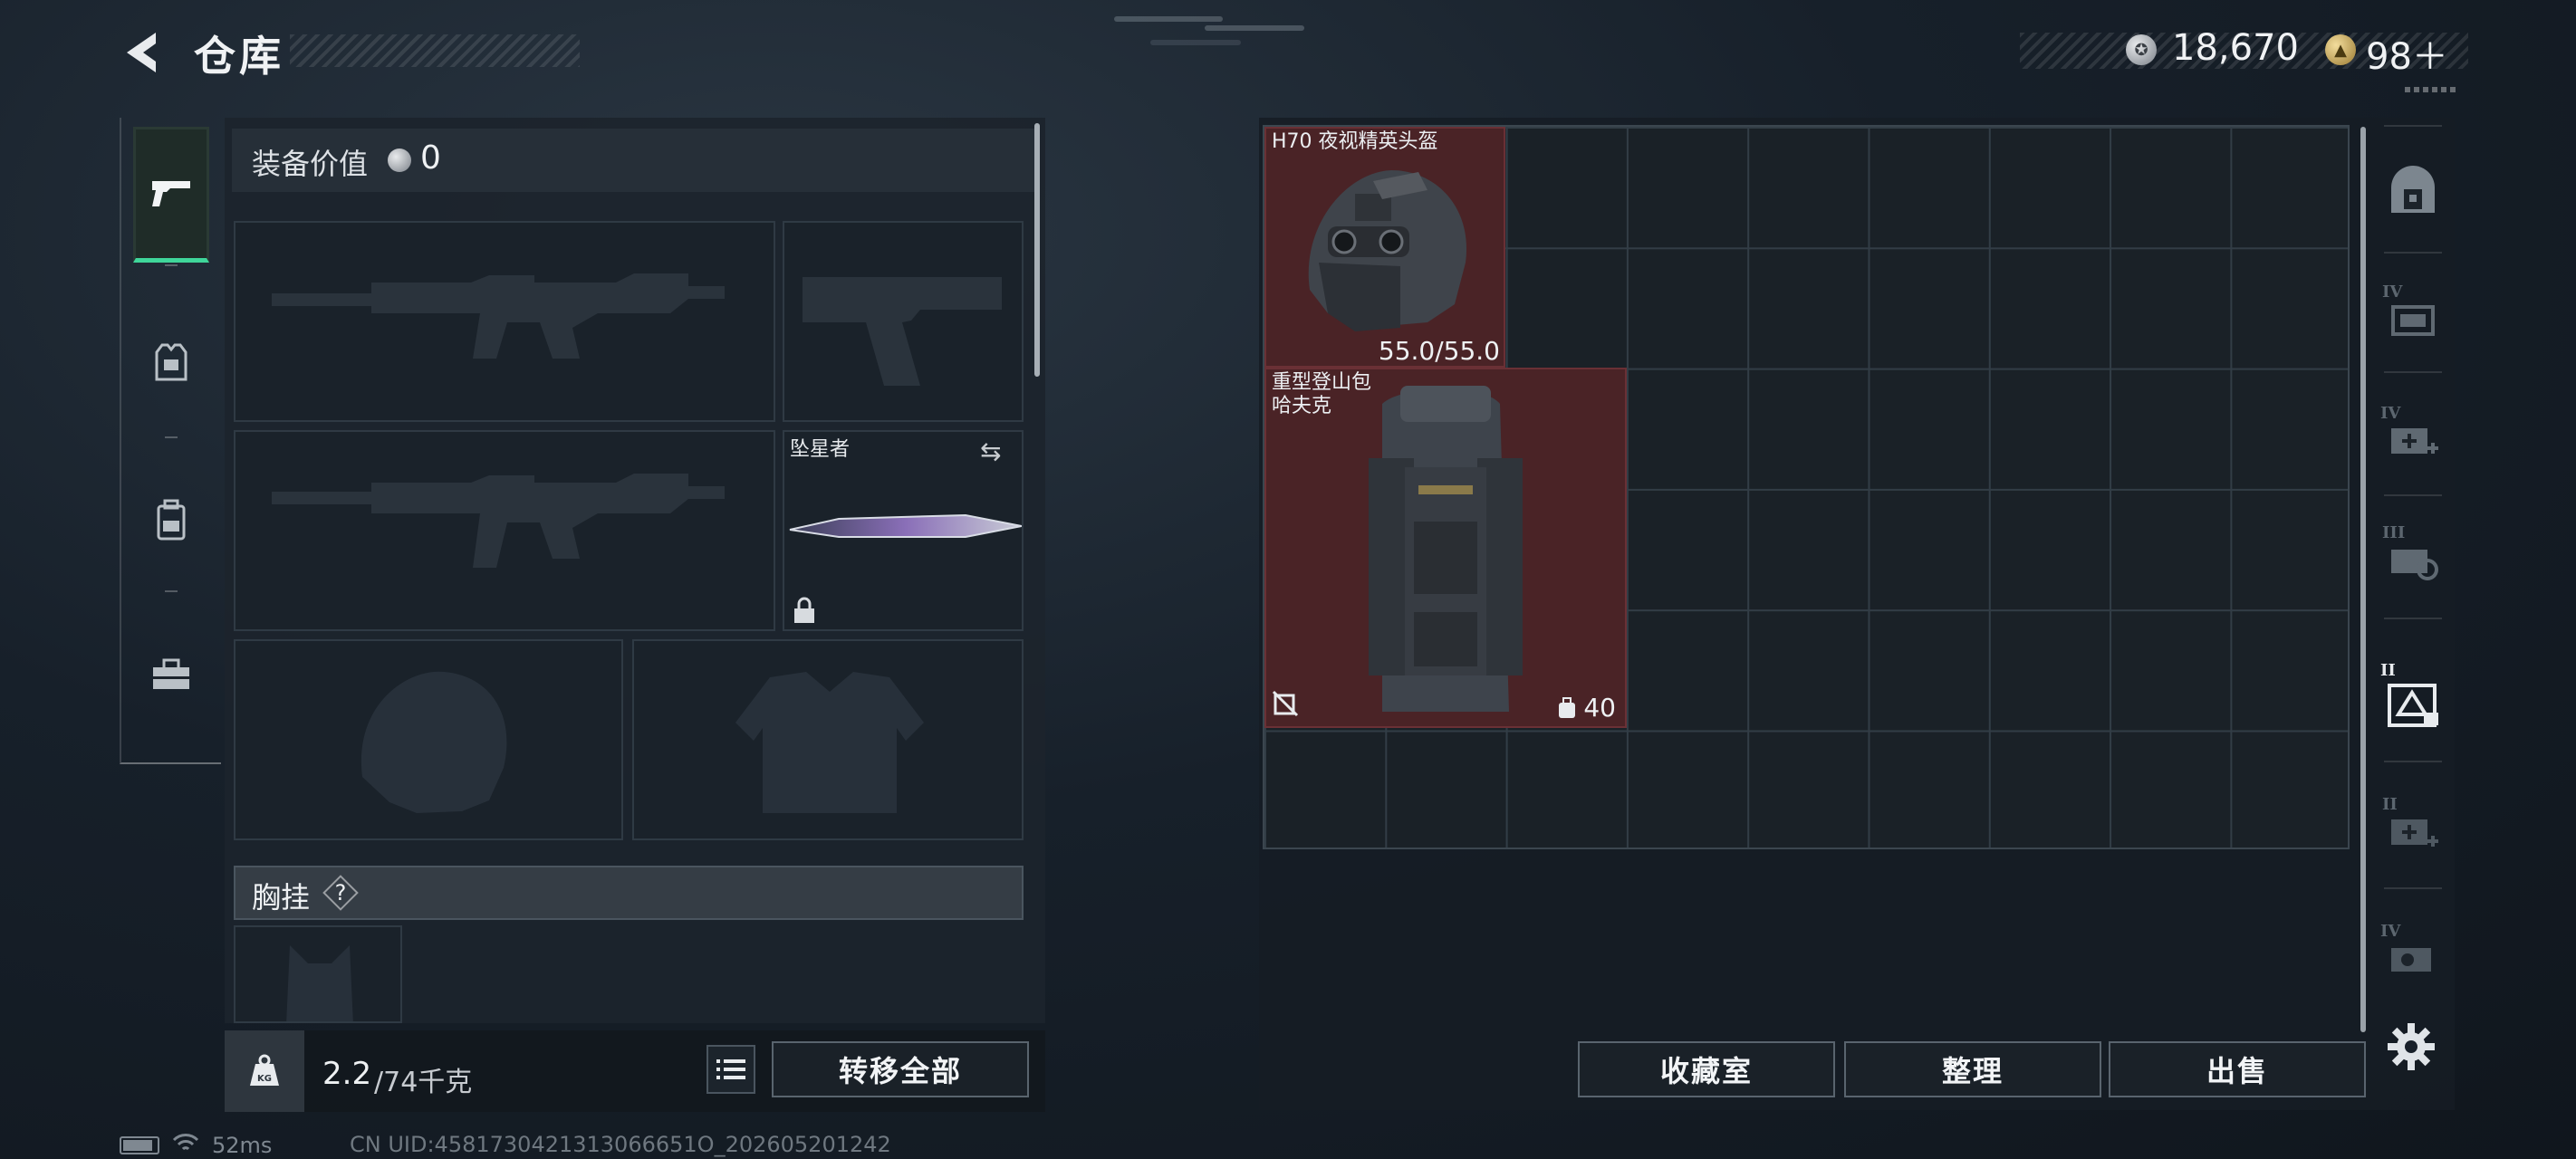 The image size is (2576, 1159). I want to click on weight-max: /74千克, so click(423, 1083).